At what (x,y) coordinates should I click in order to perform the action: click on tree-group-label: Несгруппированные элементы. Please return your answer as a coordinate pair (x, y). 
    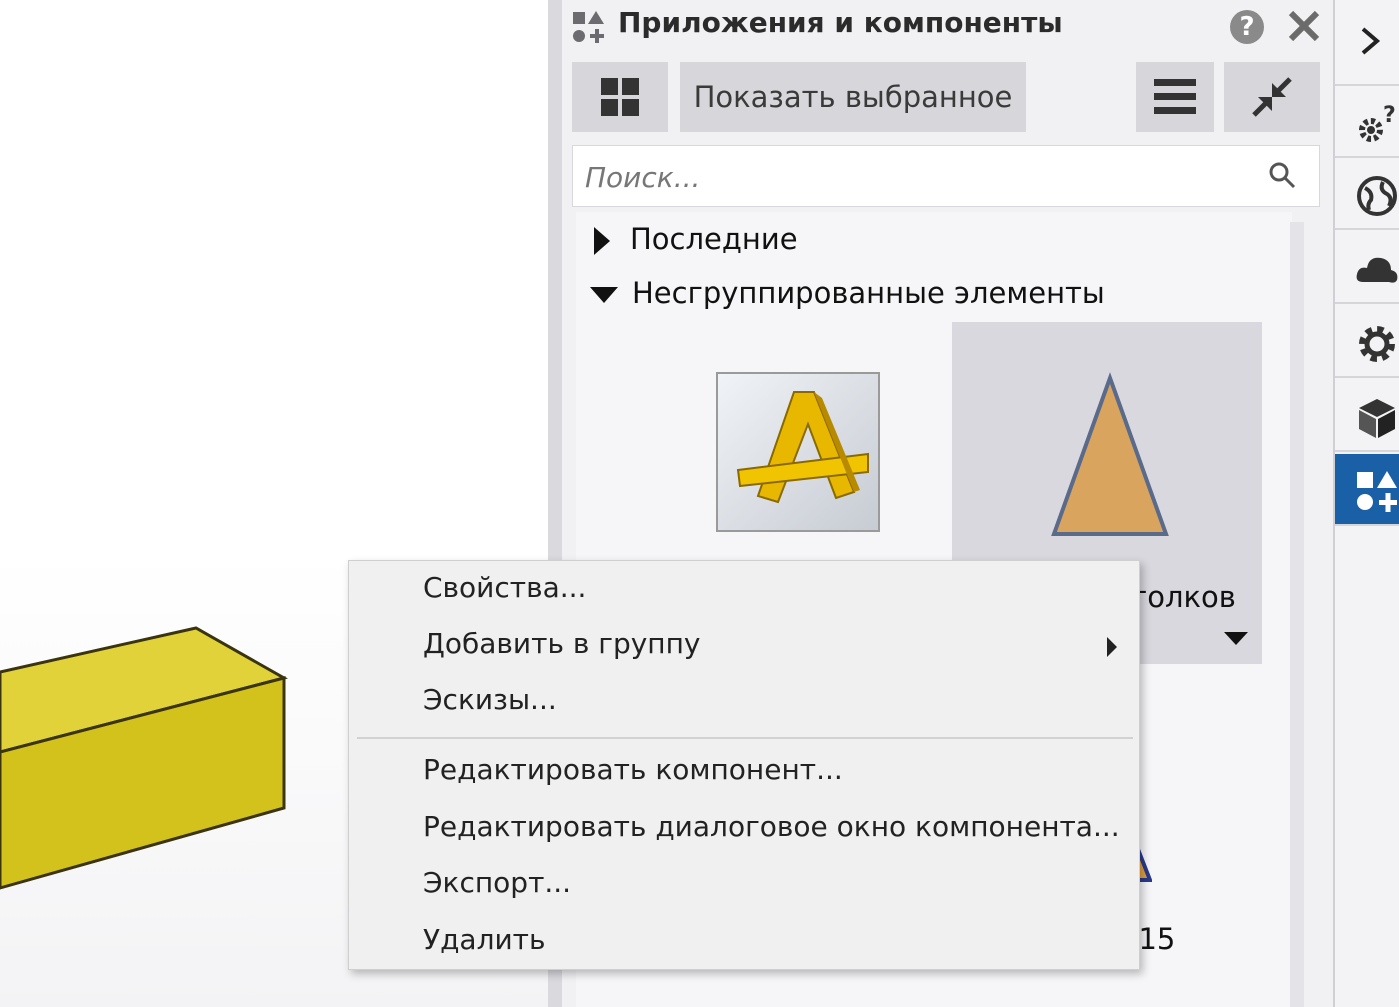
    Looking at the image, I should click on (868, 293).